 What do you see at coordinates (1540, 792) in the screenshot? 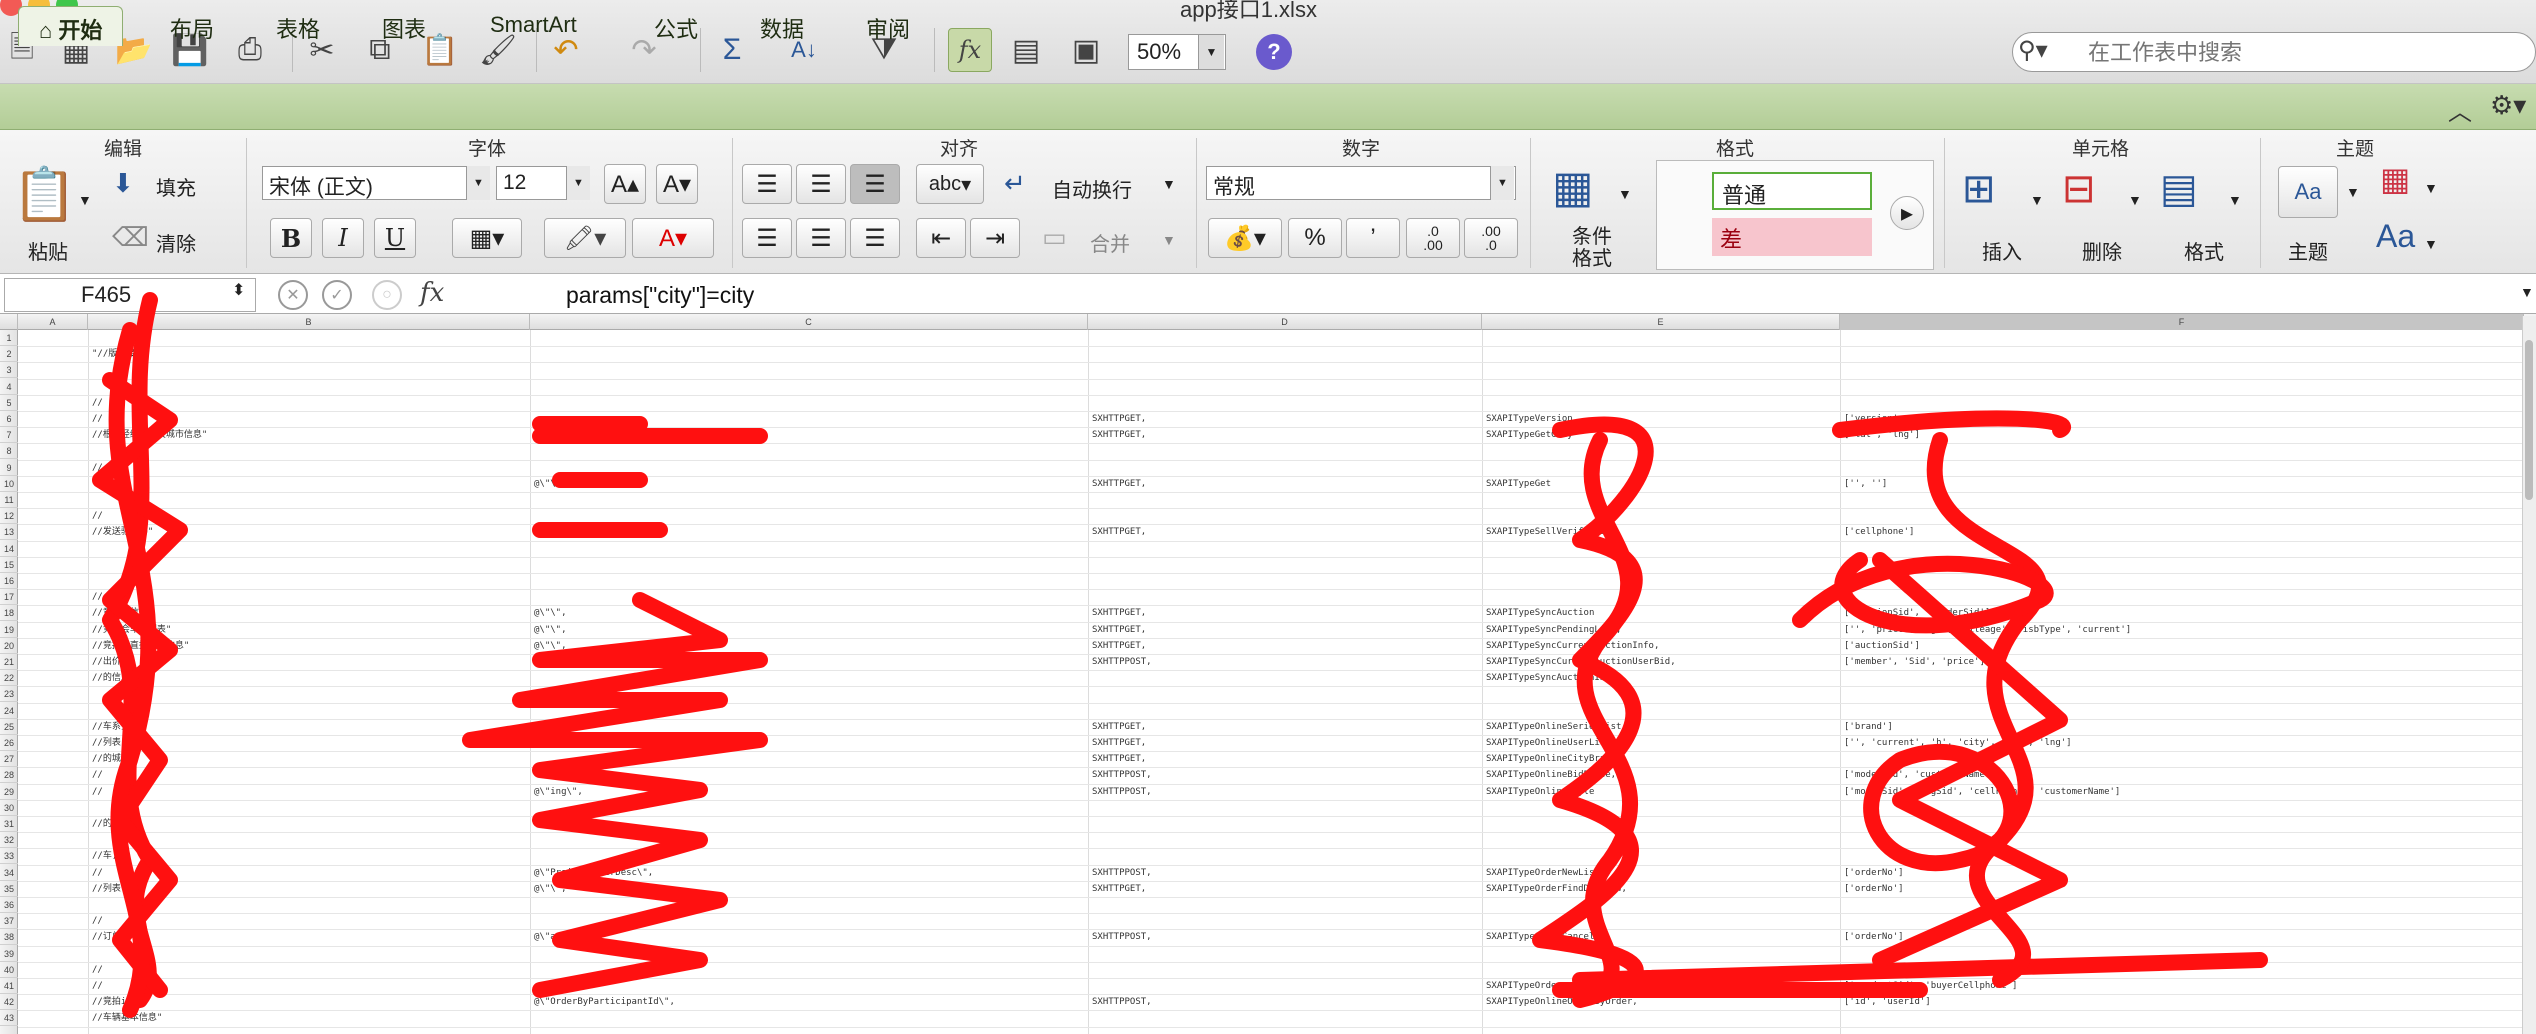
I see `cell-e29: SXAPITypeOnlineStyle` at bounding box center [1540, 792].